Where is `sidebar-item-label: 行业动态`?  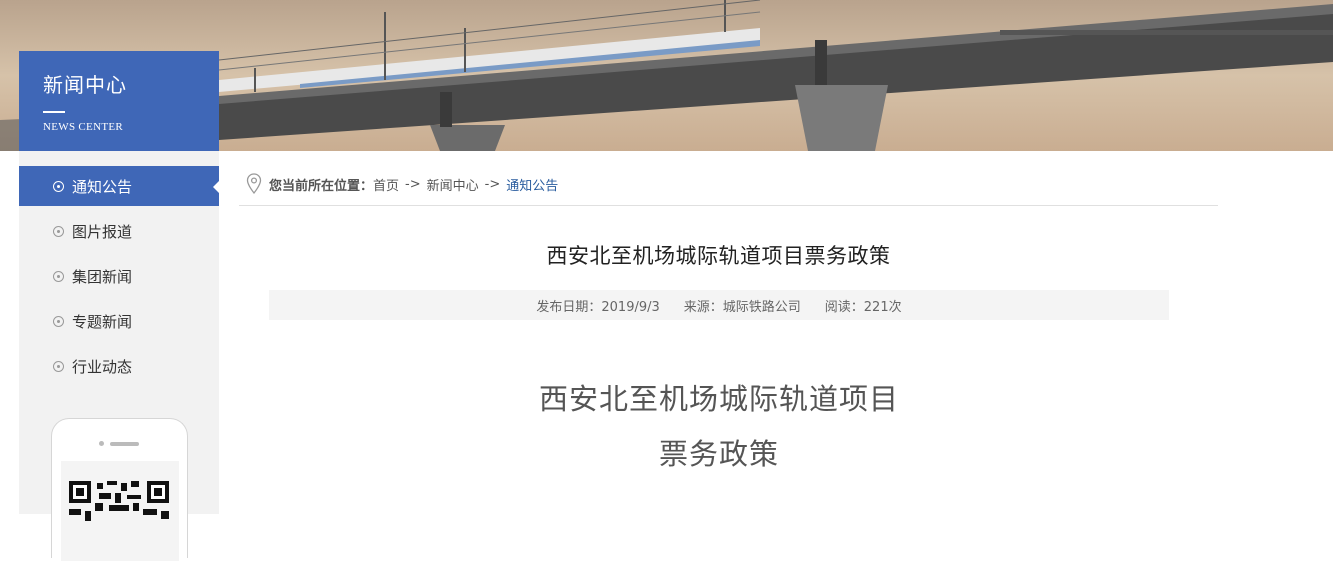
sidebar-item-label: 行业动态 is located at coordinates (102, 366).